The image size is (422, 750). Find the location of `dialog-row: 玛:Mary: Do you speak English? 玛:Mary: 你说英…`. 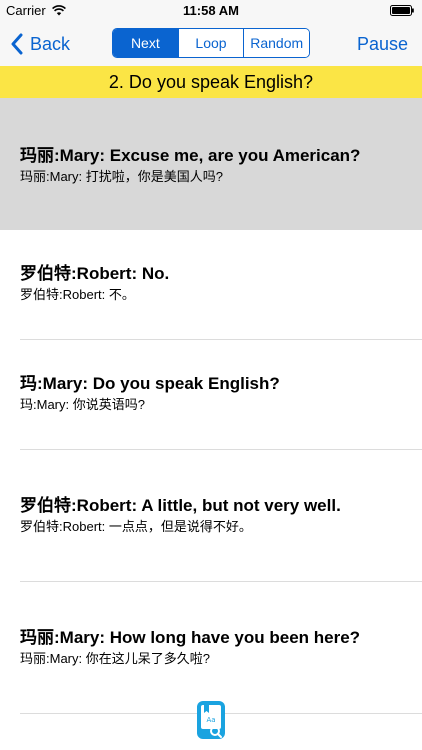

dialog-row: 玛:Mary: Do you speak English? 玛:Mary: 你说英… is located at coordinates (211, 395).